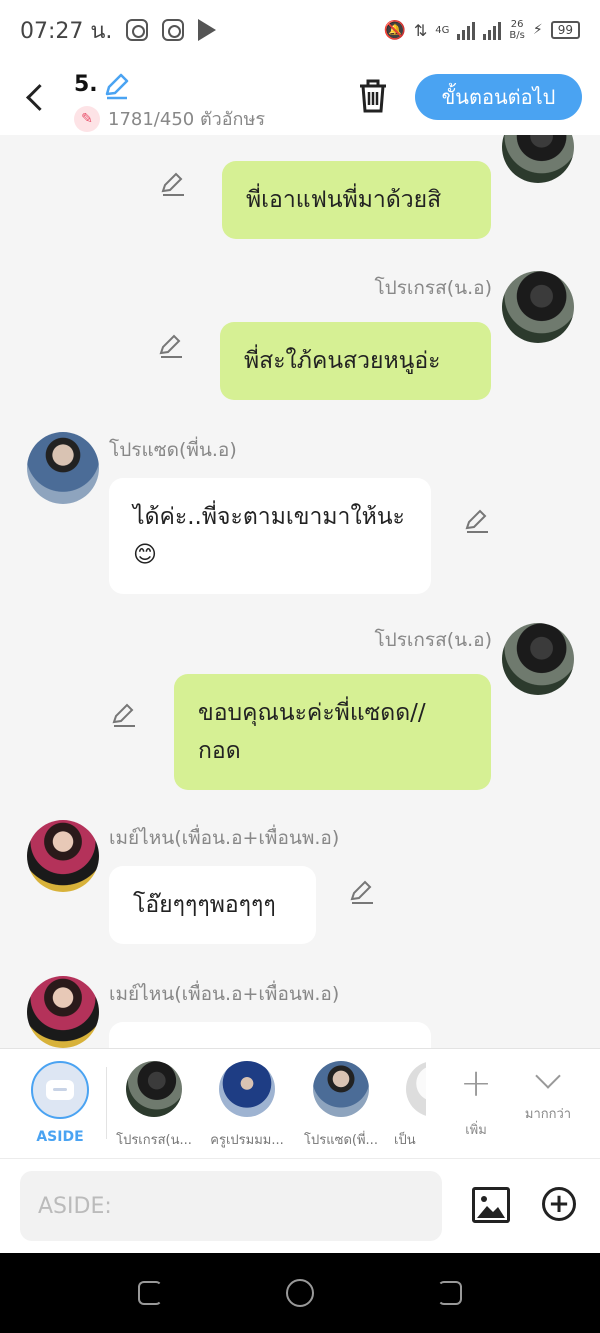  Describe the element at coordinates (86, 84) in the screenshot. I see `episode-title: 5.` at that location.